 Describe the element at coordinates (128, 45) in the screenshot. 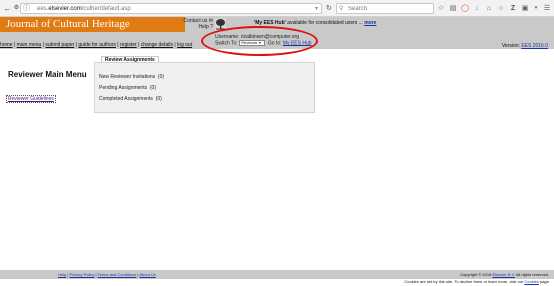

I see `menu-register: register` at that location.